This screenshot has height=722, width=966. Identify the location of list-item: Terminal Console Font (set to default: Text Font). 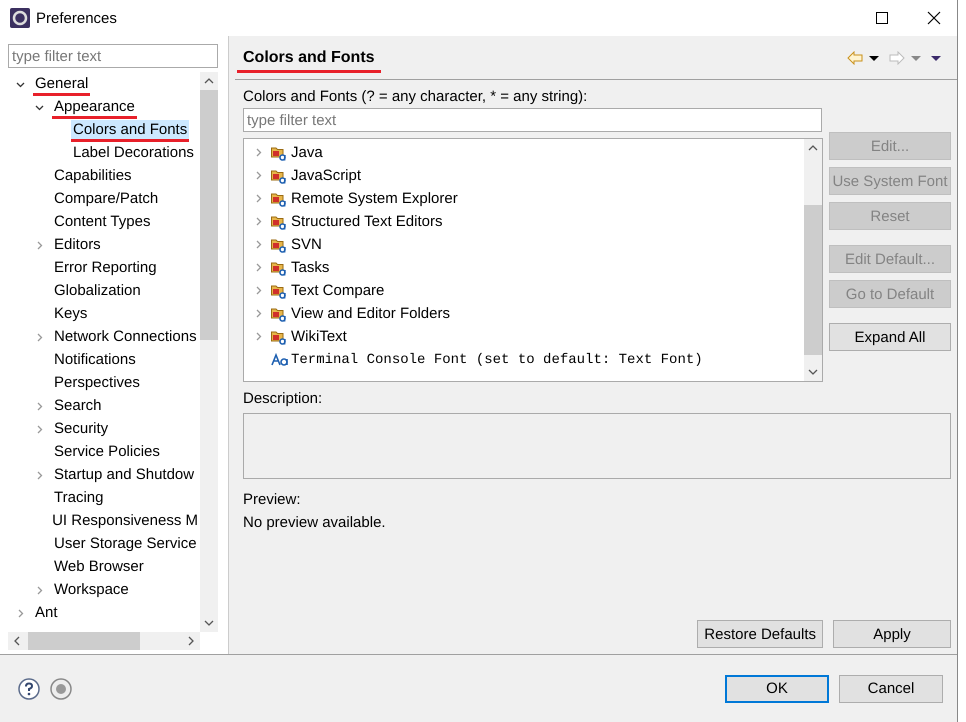
(497, 360).